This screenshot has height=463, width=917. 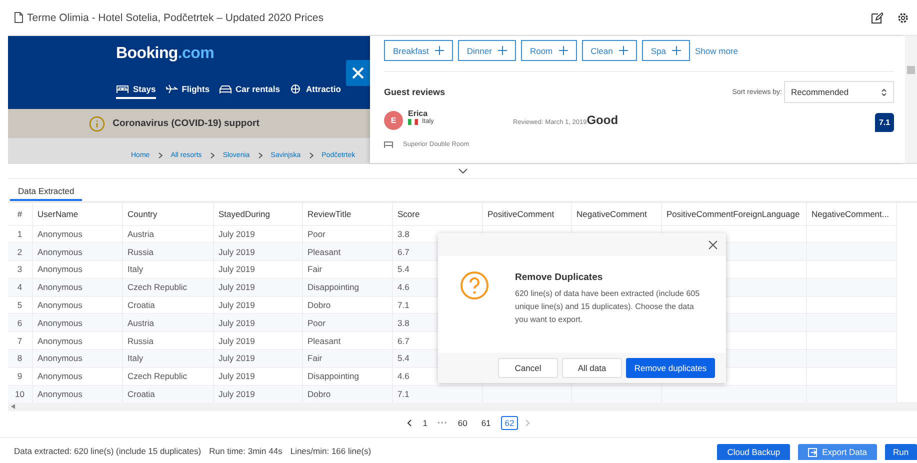 I want to click on dialog-message: 620 line(s) of data have been extracted (include 605 unique line(s) and 15 duplicates). Choose the data you want to export., so click(x=608, y=307).